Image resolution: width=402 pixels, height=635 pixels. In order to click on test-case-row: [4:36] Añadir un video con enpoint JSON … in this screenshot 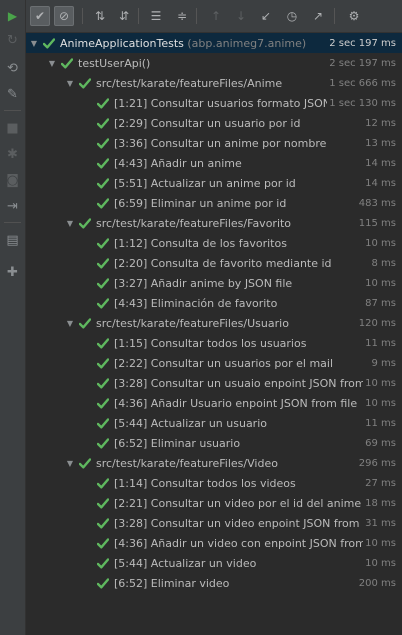, I will do `click(214, 543)`.